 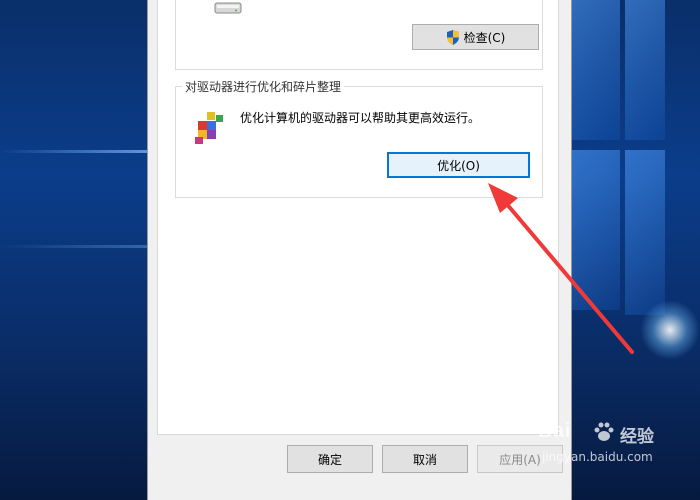 What do you see at coordinates (554, 431) in the screenshot?
I see `watermark-brand: Bai` at bounding box center [554, 431].